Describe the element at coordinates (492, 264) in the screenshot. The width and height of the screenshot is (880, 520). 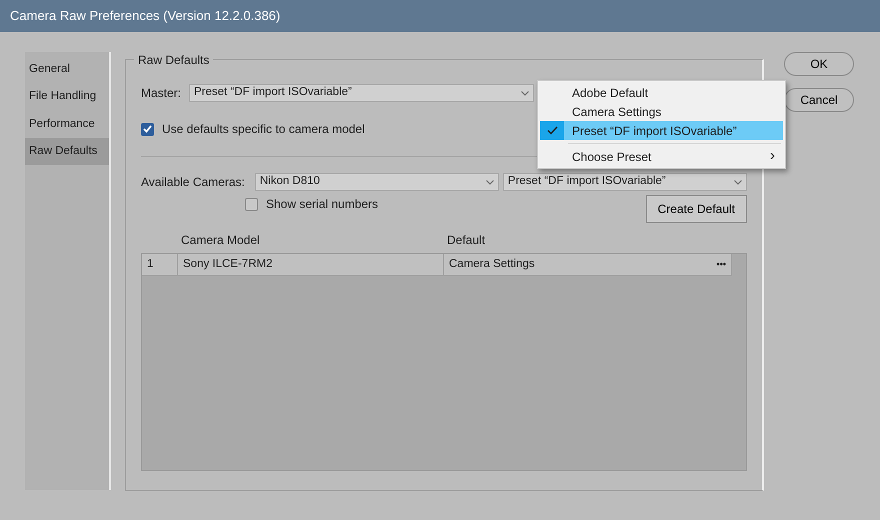
I see `table-cell-text: Camera Settings` at that location.